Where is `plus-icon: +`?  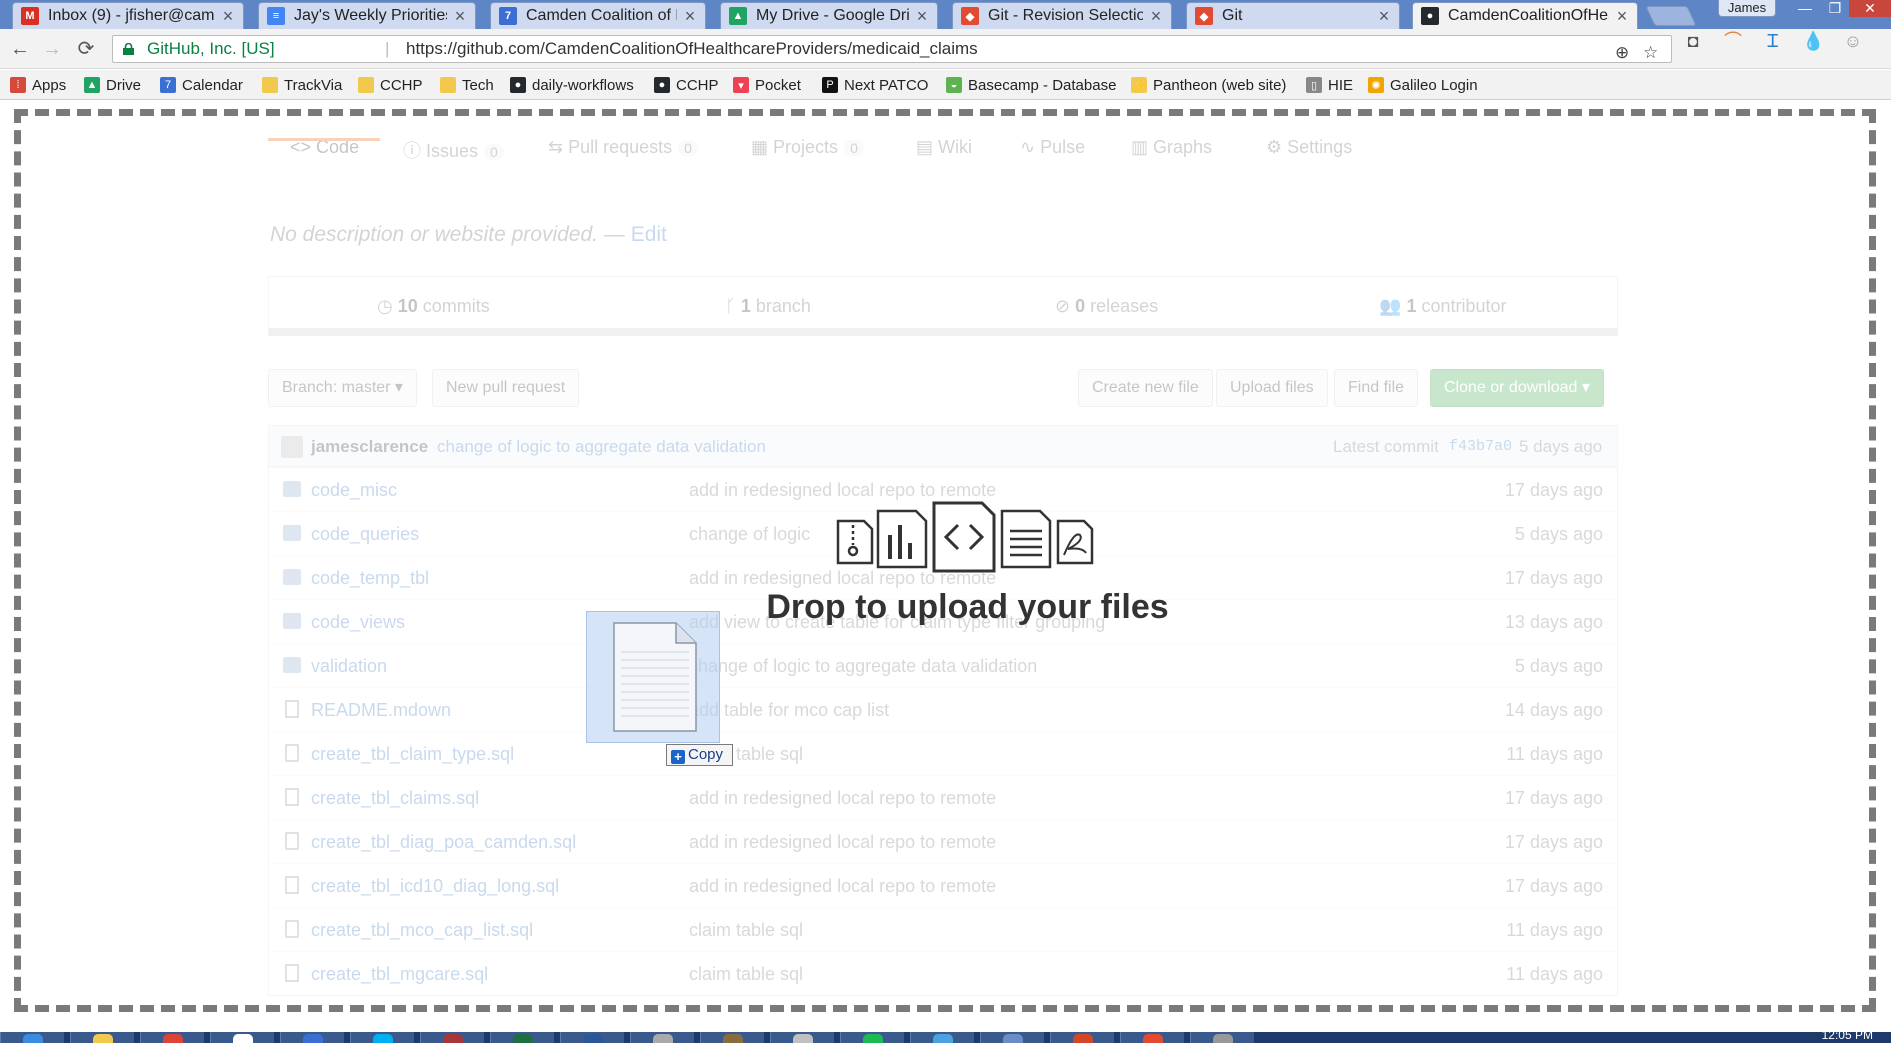 plus-icon: + is located at coordinates (678, 757).